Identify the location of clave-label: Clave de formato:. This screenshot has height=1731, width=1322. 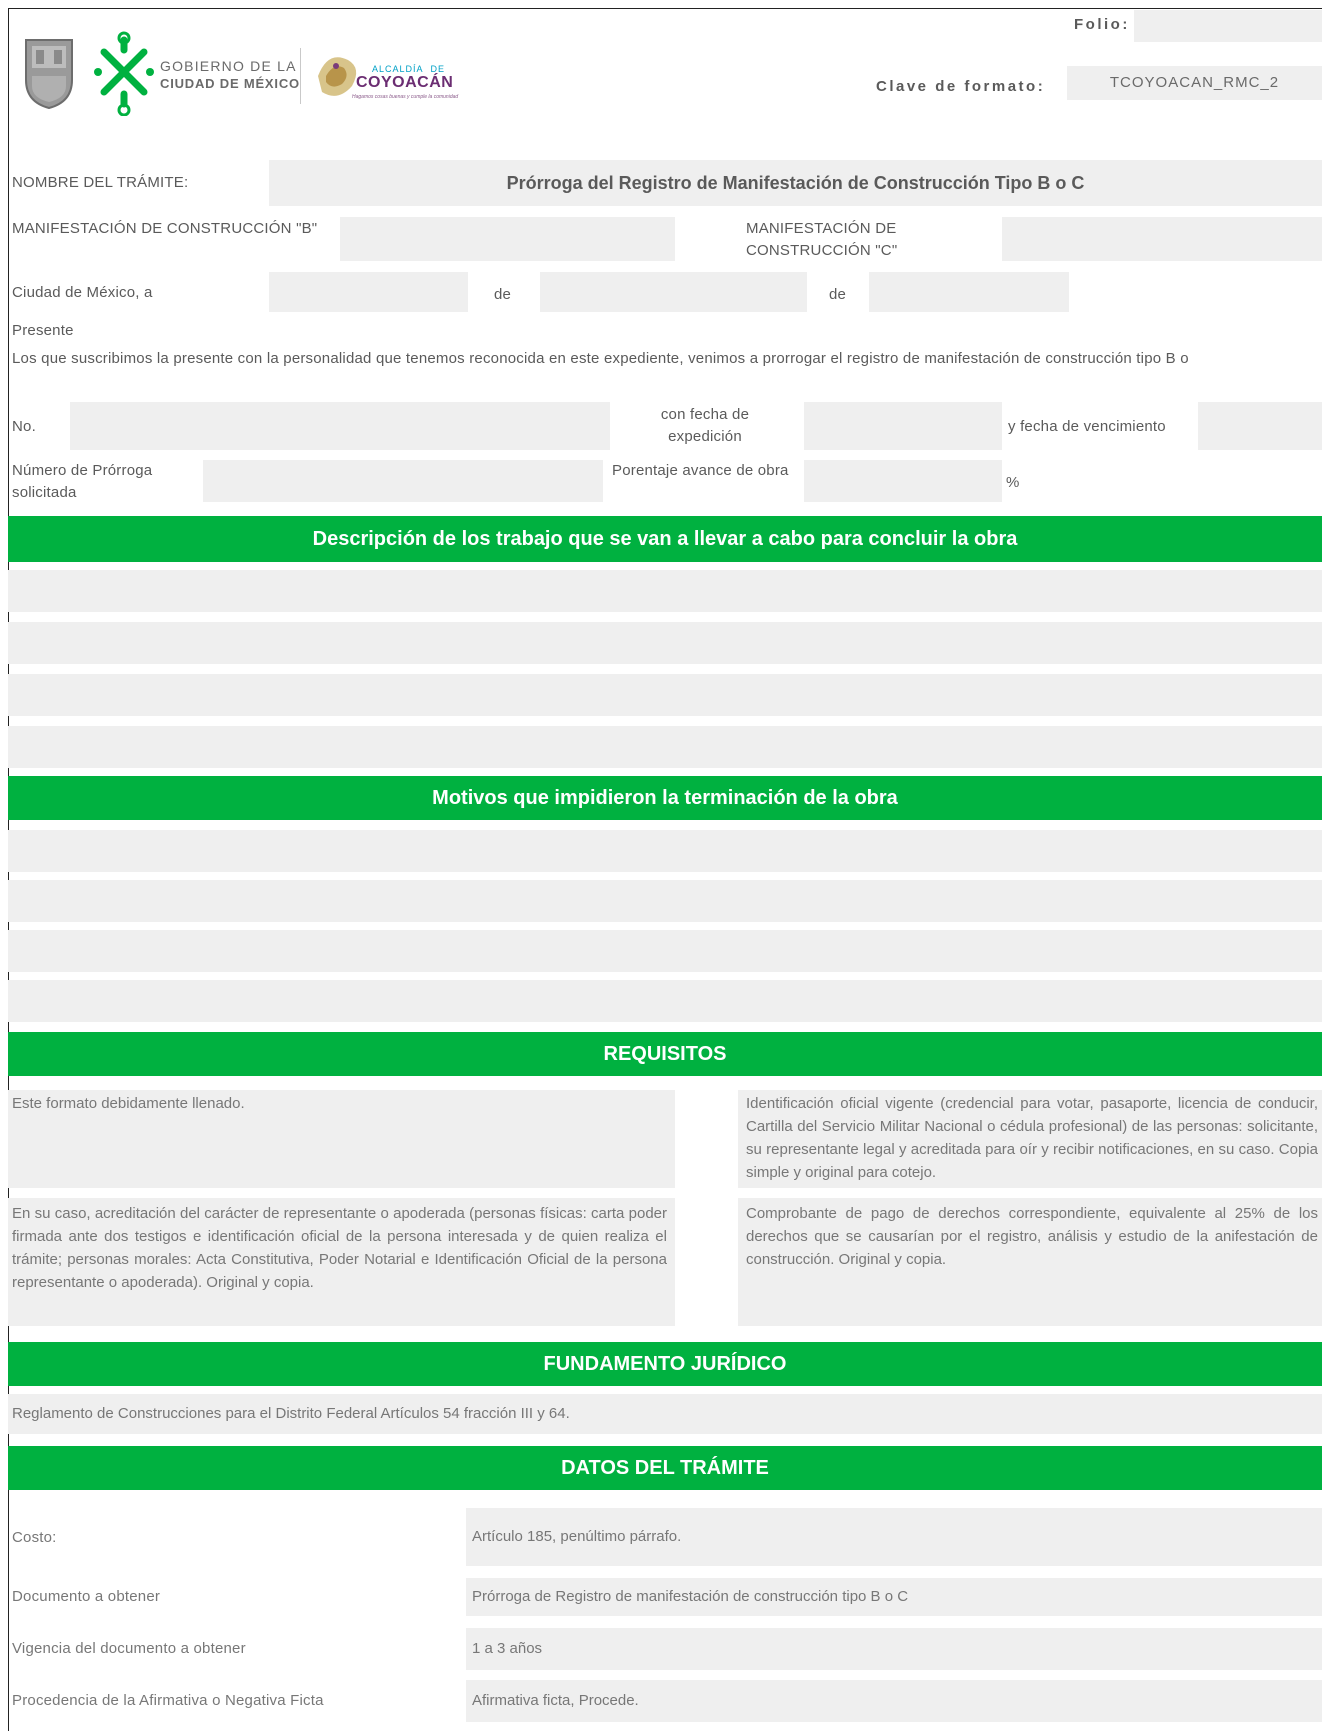
(961, 86).